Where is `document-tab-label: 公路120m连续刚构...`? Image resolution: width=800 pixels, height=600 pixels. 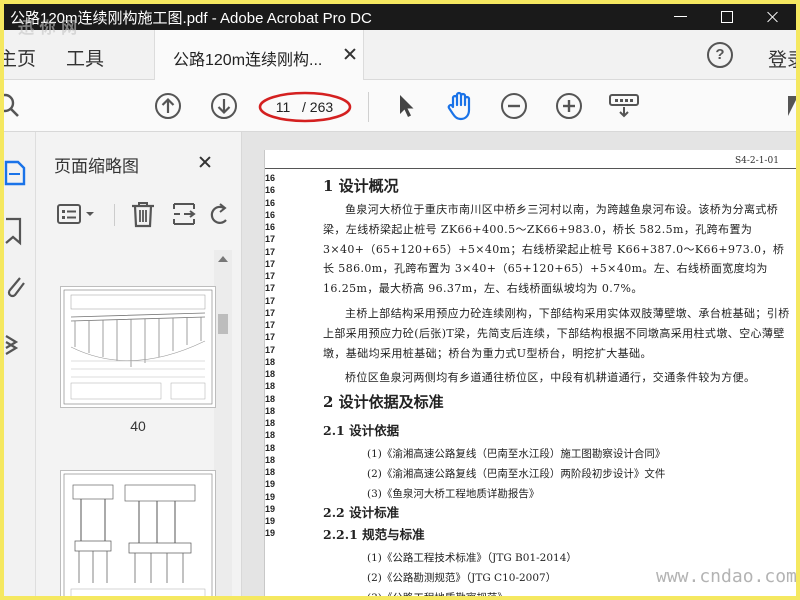
document-tab-label: 公路120m连续刚构... is located at coordinates (248, 60).